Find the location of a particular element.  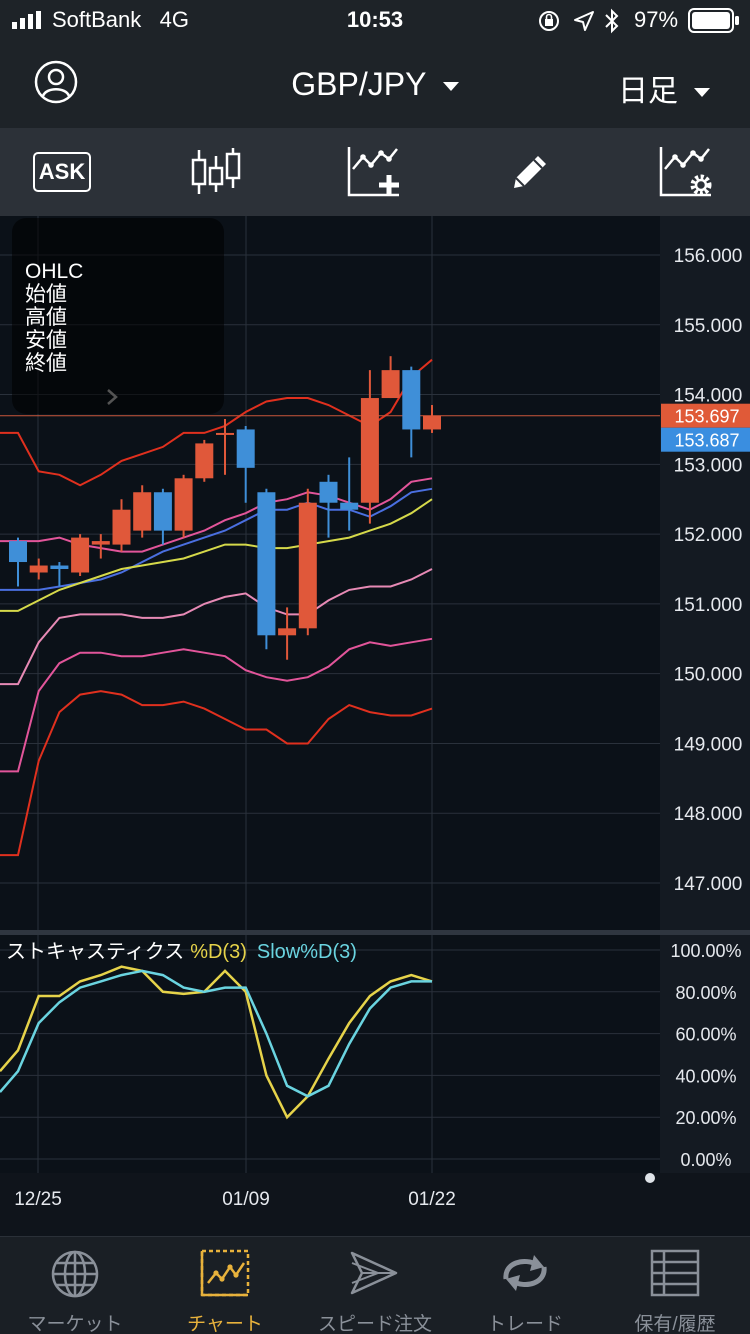

stoch-slow-label: Slow%D(3) is located at coordinates (307, 952).